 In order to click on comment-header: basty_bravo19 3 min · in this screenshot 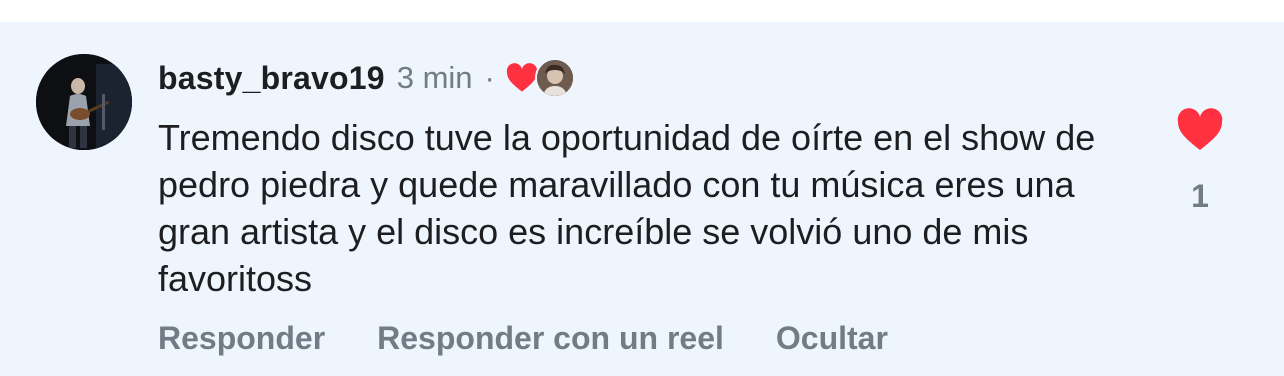, I will do `click(366, 78)`.